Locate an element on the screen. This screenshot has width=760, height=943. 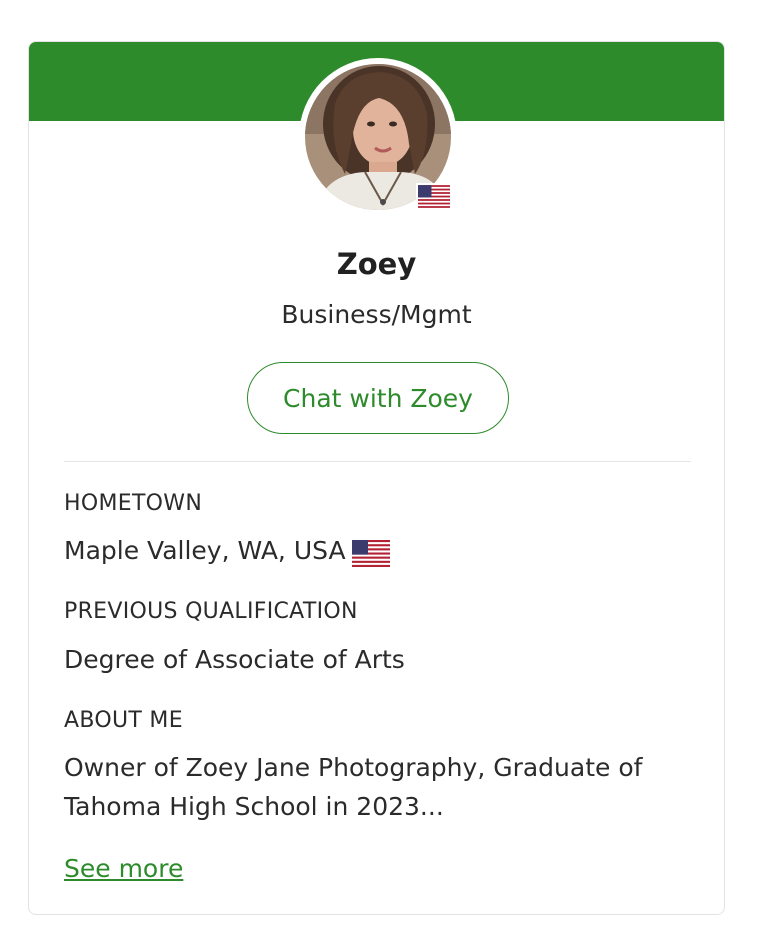
divider is located at coordinates (377, 461).